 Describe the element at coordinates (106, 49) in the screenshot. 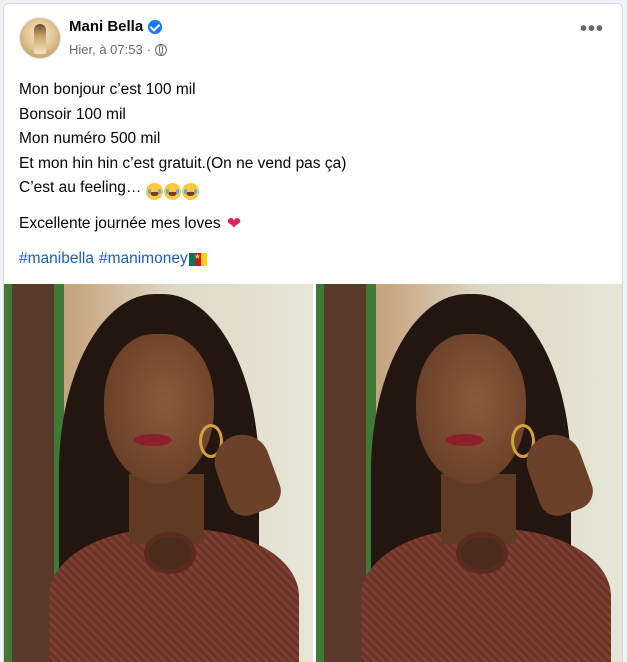

I see `post-timestamp: Hier, à 07:53` at that location.